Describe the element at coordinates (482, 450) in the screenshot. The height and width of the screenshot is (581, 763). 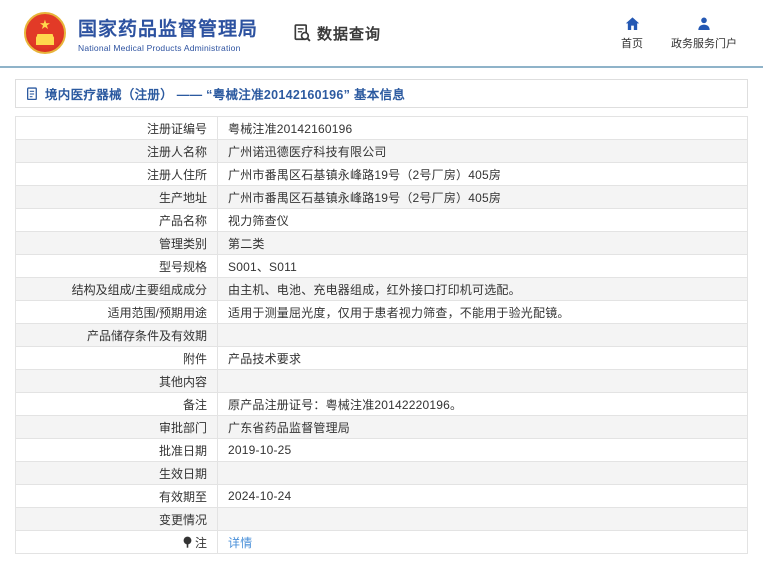
I see `row-value: 2019-10-25` at that location.